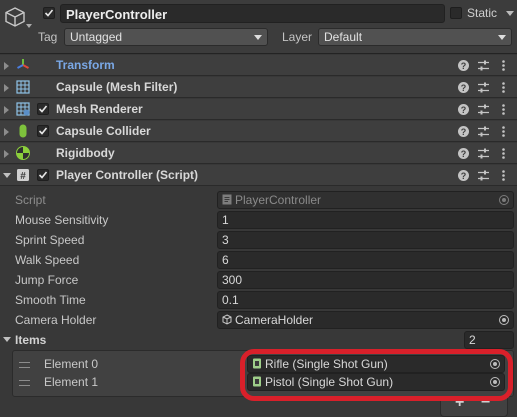 This screenshot has height=417, width=517. I want to click on walk-speed-input: 6, so click(365, 260).